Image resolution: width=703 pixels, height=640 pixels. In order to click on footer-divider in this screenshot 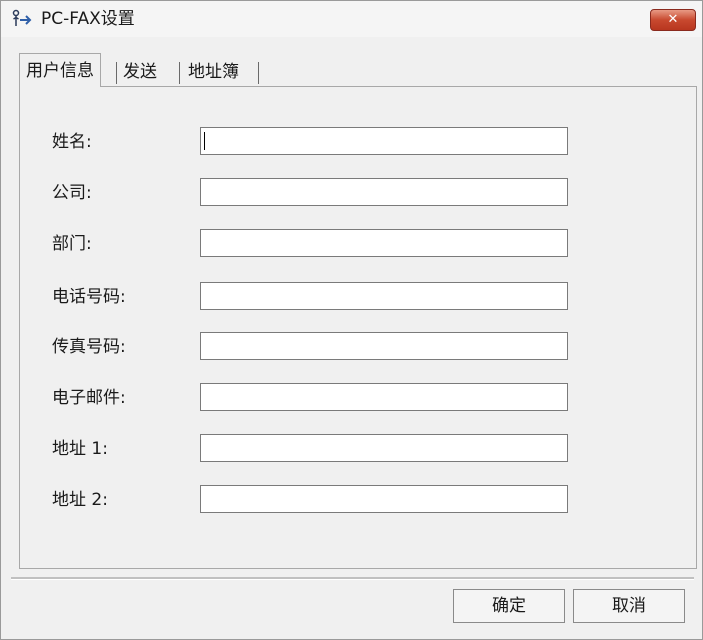, I will do `click(352, 578)`.